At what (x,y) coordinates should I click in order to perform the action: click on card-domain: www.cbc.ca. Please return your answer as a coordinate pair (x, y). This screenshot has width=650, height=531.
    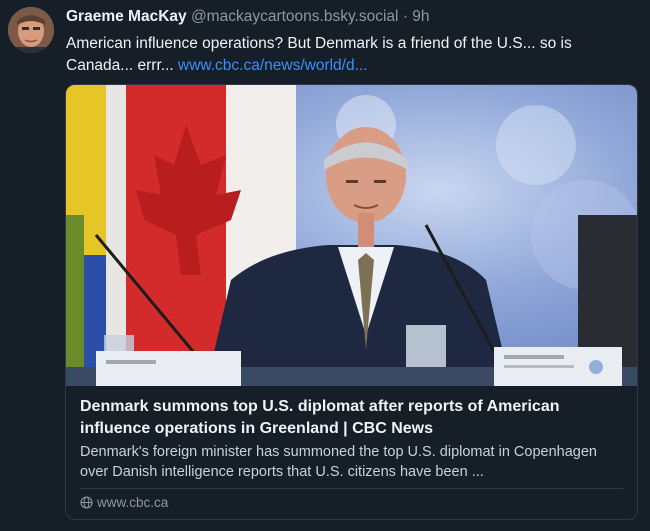
    Looking at the image, I should click on (124, 502).